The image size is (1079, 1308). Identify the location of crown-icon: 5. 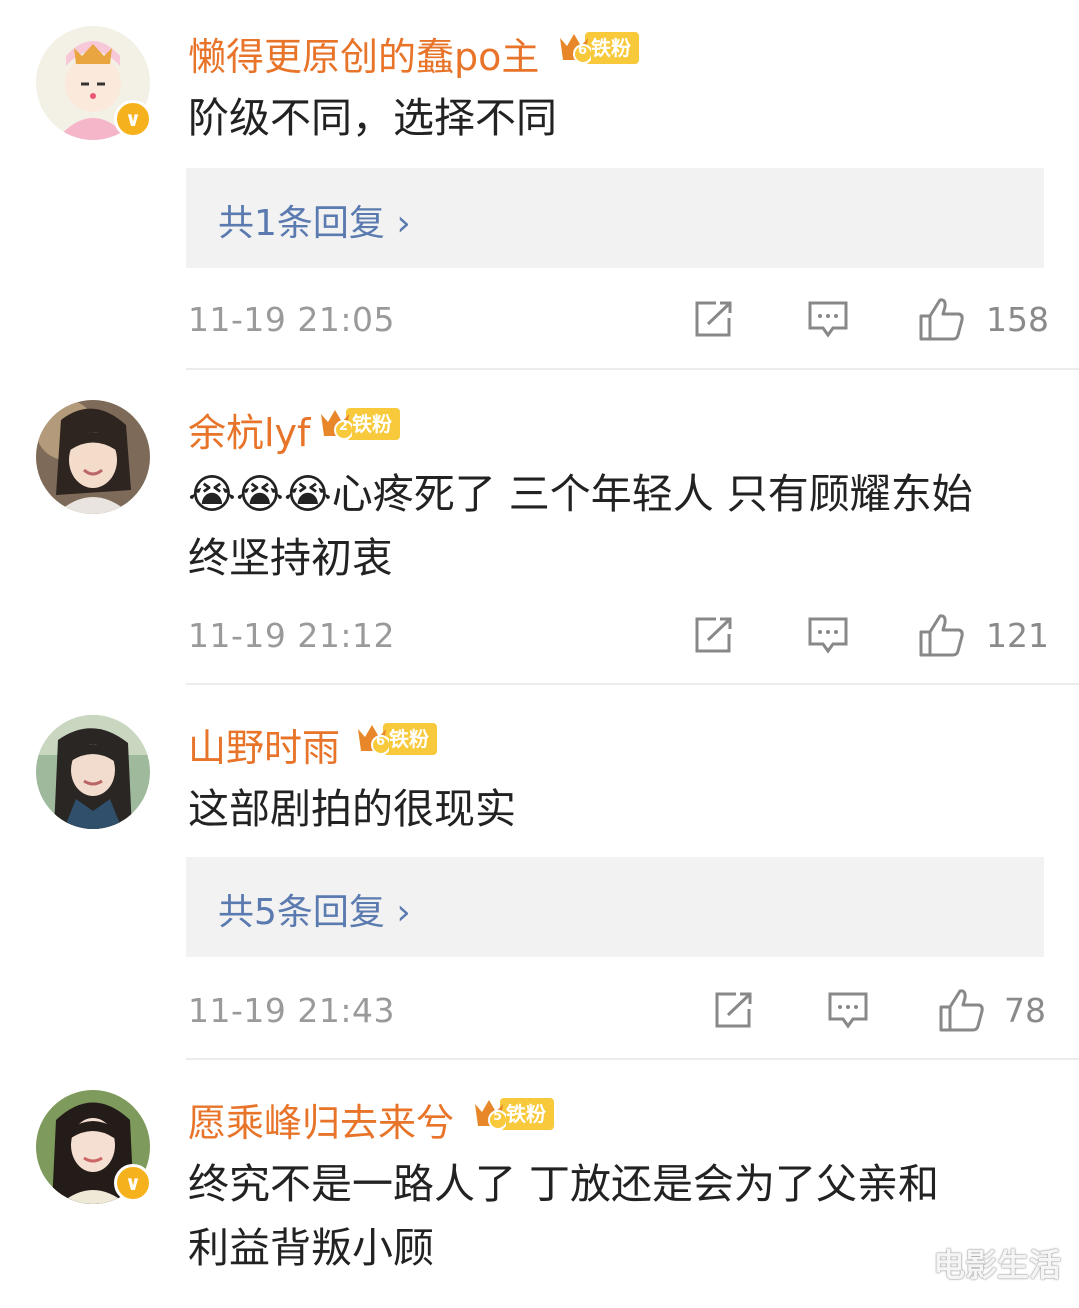
(490, 1114).